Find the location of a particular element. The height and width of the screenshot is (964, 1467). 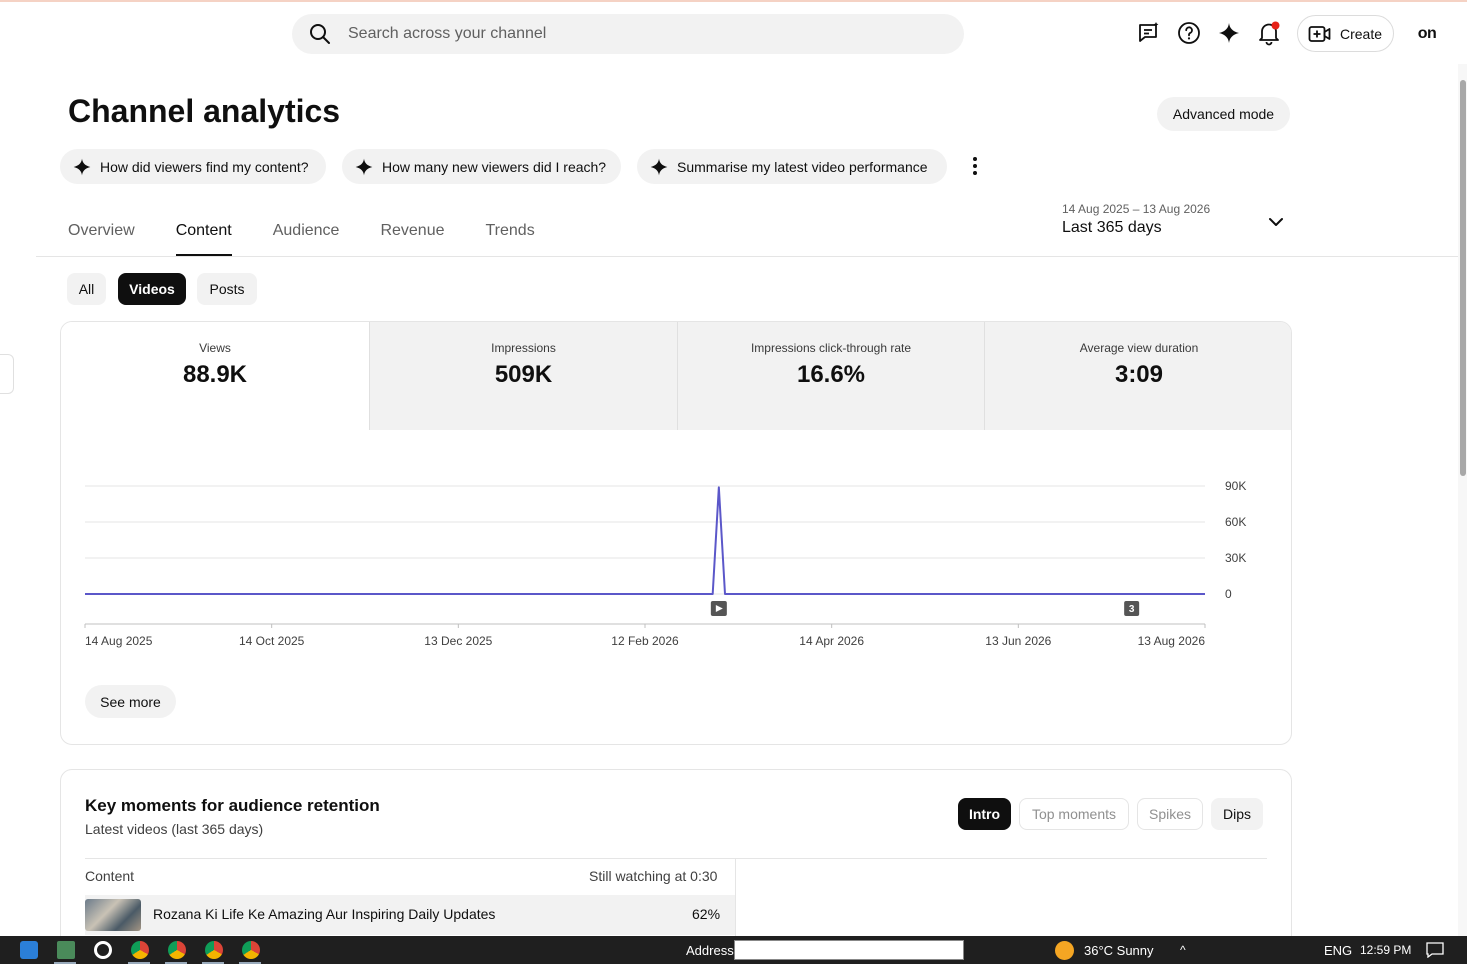

x-tick-label: 13 Dec 2025 is located at coordinates (458, 641).